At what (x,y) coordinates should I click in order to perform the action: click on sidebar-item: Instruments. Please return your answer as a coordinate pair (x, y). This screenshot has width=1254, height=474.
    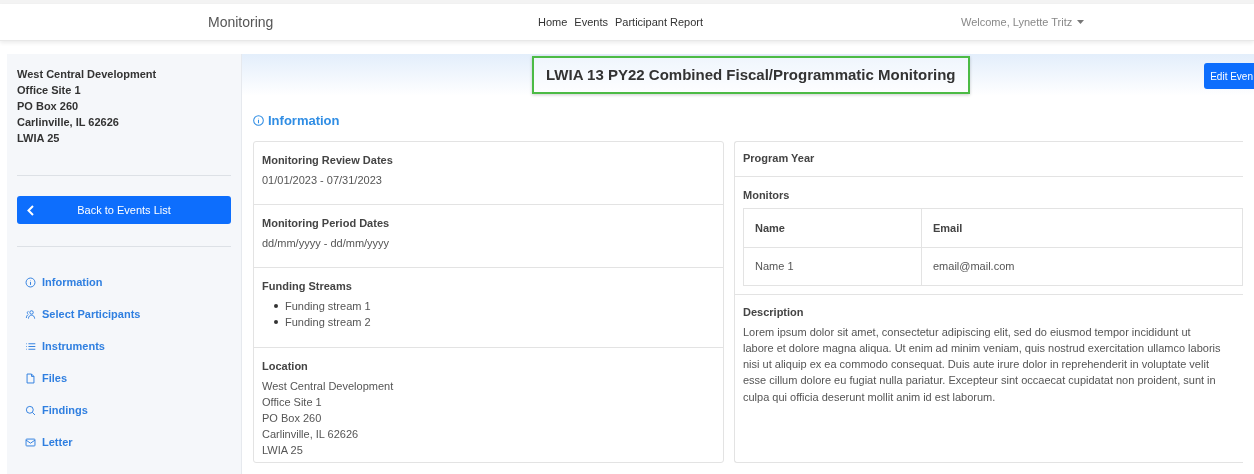
    Looking at the image, I should click on (128, 346).